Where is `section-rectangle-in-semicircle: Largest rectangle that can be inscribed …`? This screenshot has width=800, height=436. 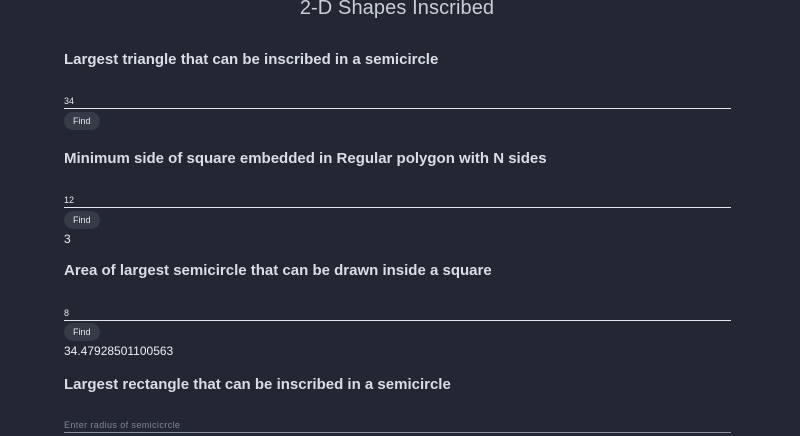
section-rectangle-in-semicircle: Largest rectangle that can be inscribed … is located at coordinates (397, 404).